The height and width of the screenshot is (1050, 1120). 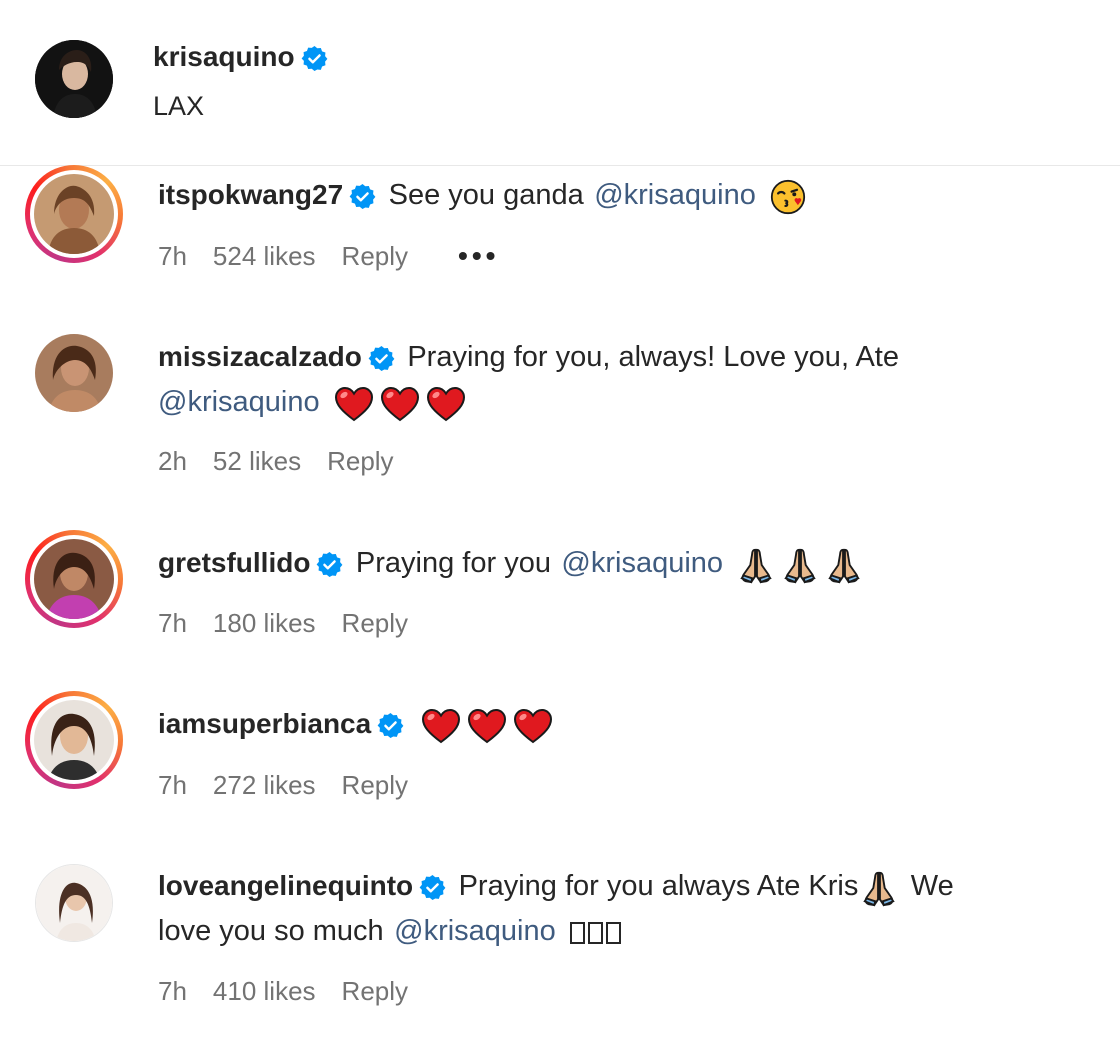 I want to click on kissing-face-icon, so click(x=788, y=197).